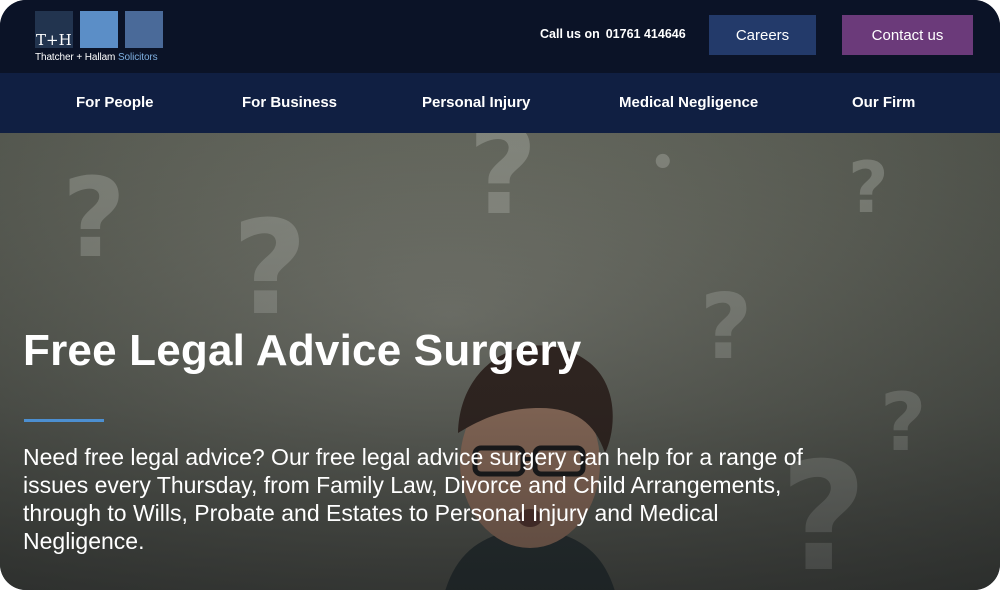 The width and height of the screenshot is (1000, 590). I want to click on hero-title: Free Legal Advice Surgery, so click(302, 350).